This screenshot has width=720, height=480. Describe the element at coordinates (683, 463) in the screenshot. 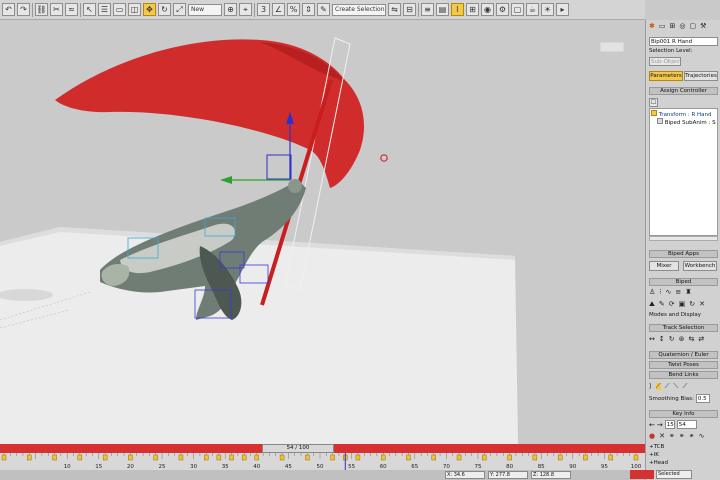

I see `head-rollout: +Head` at that location.